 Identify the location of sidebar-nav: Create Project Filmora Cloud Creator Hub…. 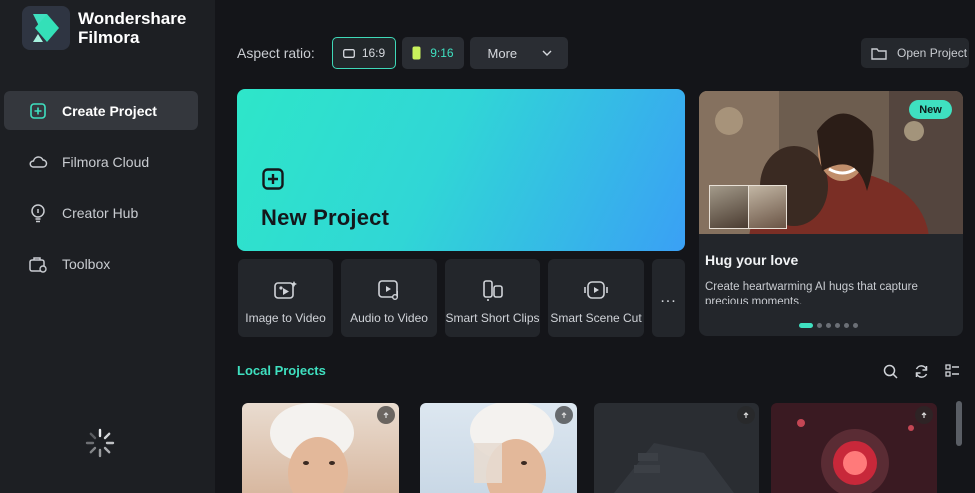
(101, 193).